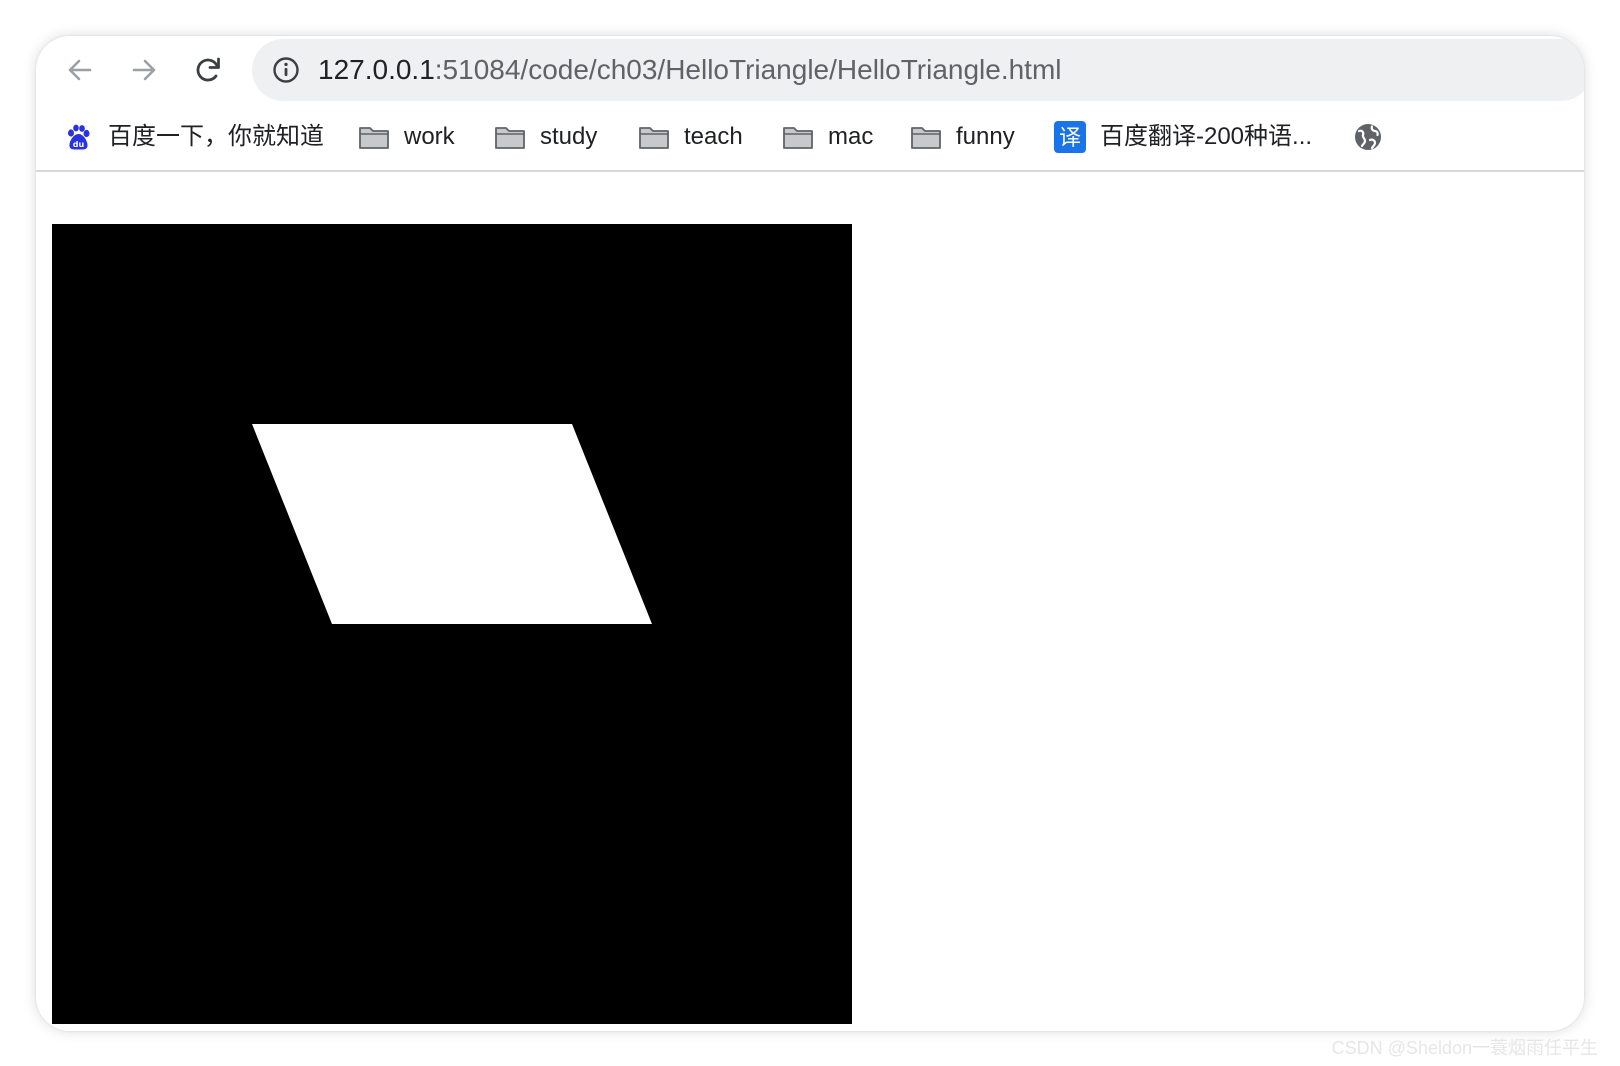 This screenshot has height=1066, width=1620. I want to click on reload-icon, so click(208, 69).